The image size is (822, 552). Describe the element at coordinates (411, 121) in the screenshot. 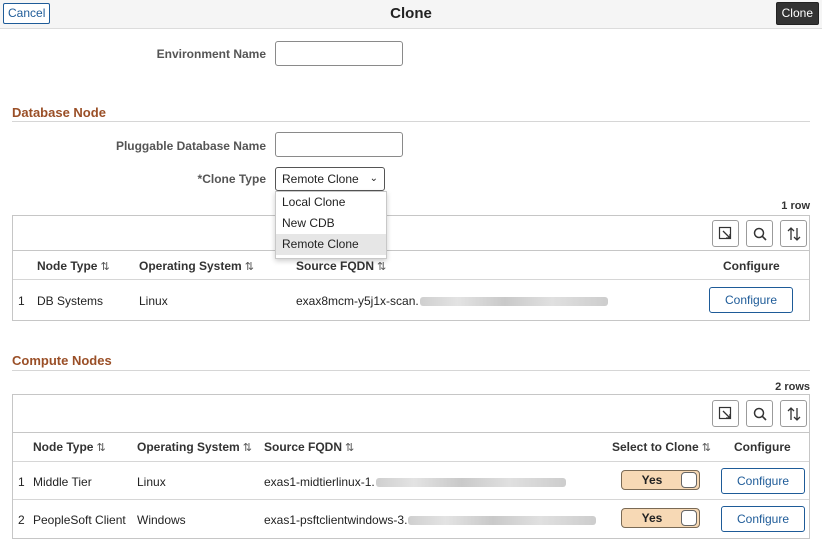

I see `database-node-divider` at that location.